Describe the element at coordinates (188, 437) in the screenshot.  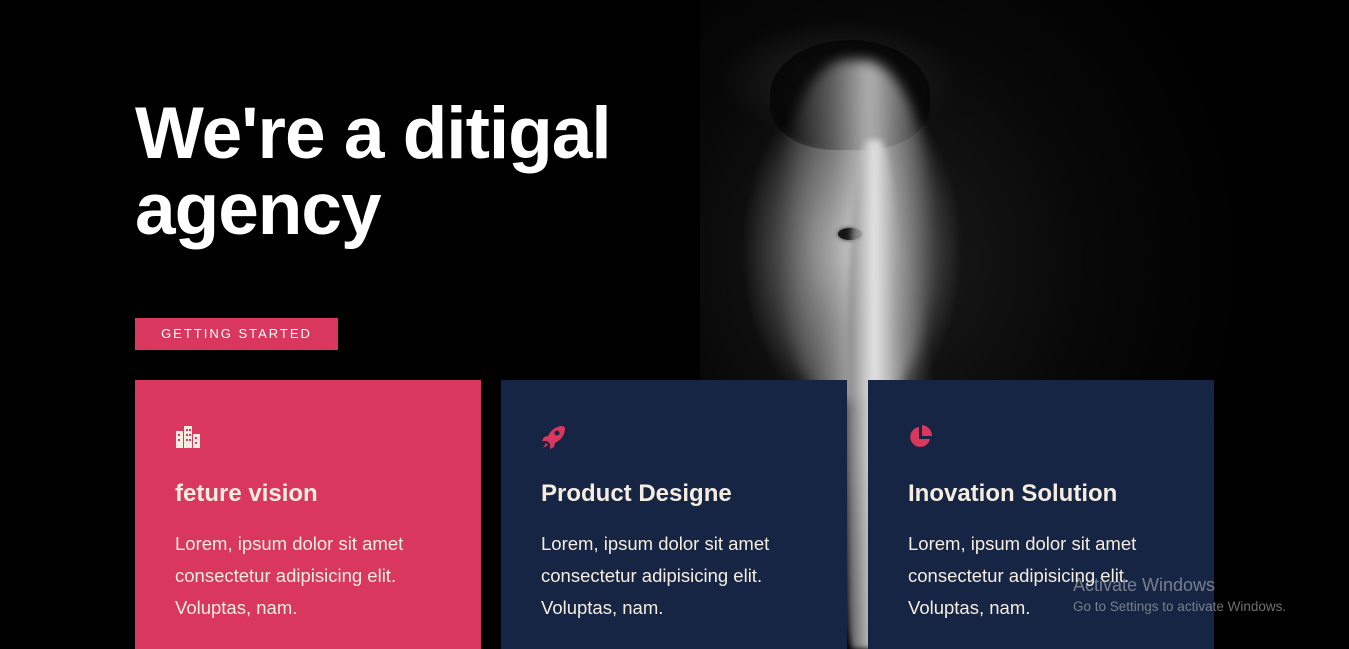
I see `buildings-icon` at that location.